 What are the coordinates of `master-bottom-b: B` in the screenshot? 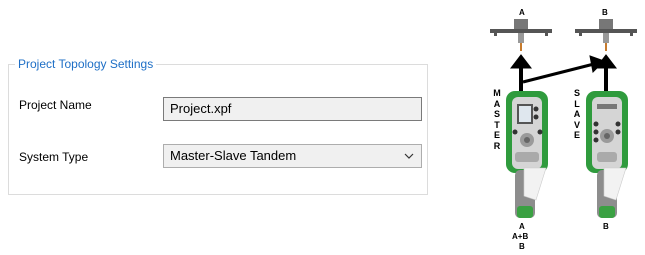 It's located at (522, 246).